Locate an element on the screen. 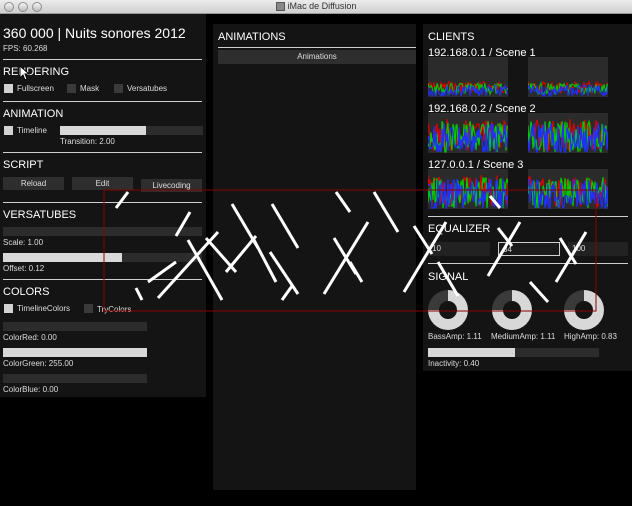  mask-label: Mask is located at coordinates (90, 88).